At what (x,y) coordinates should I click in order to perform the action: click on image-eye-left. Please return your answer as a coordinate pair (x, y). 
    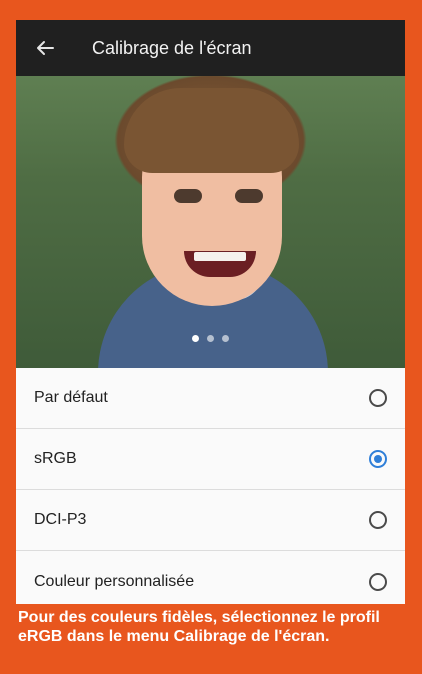
    Looking at the image, I should click on (188, 196).